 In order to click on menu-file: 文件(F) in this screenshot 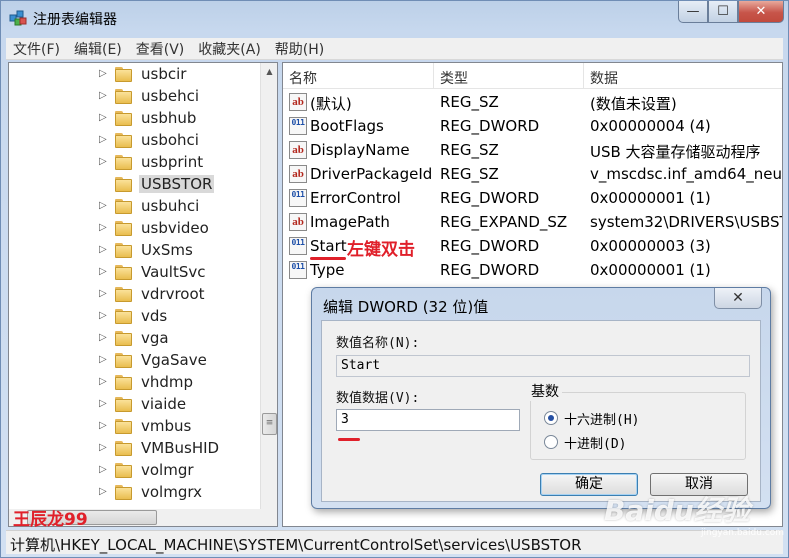, I will do `click(36, 49)`.